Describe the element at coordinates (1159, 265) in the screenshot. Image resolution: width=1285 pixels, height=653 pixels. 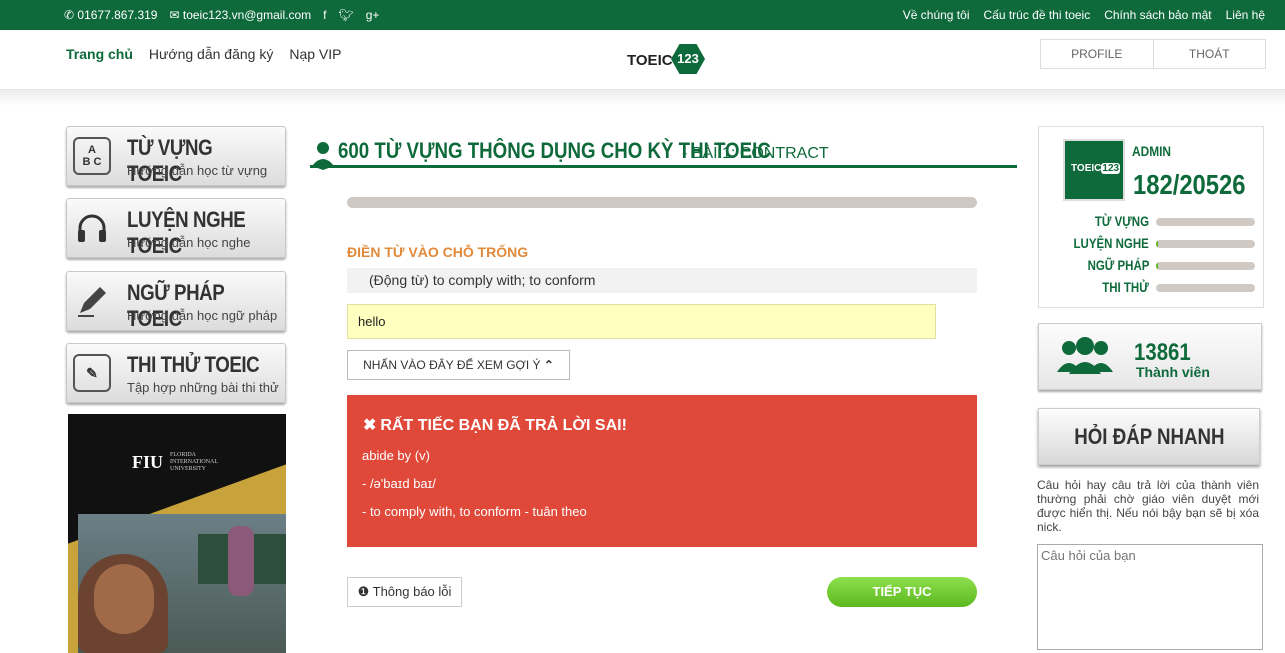
I see `skill-grammar: NGỮ PHÁP` at that location.